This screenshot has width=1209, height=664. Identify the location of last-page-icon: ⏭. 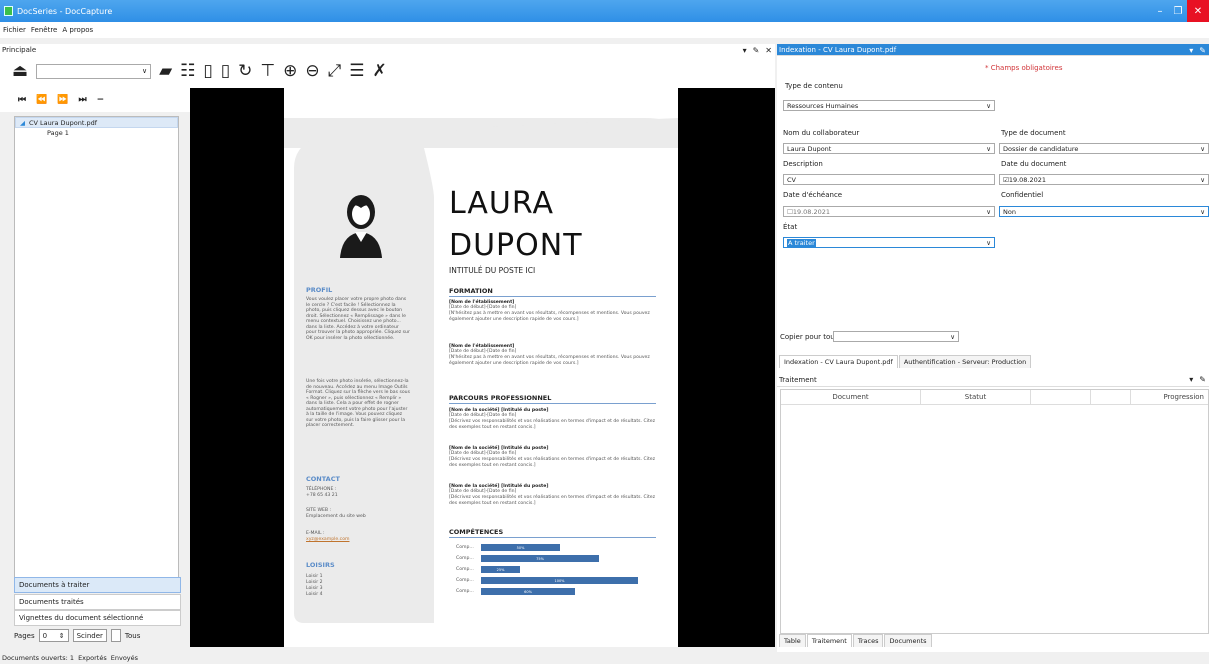
(83, 100).